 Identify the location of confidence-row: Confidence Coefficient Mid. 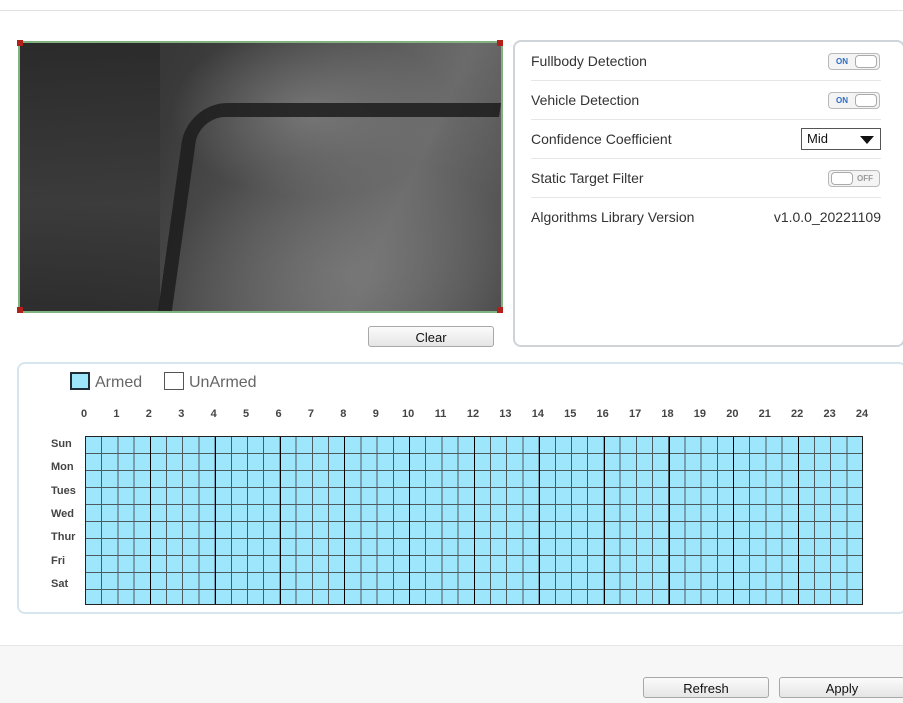
(706, 139).